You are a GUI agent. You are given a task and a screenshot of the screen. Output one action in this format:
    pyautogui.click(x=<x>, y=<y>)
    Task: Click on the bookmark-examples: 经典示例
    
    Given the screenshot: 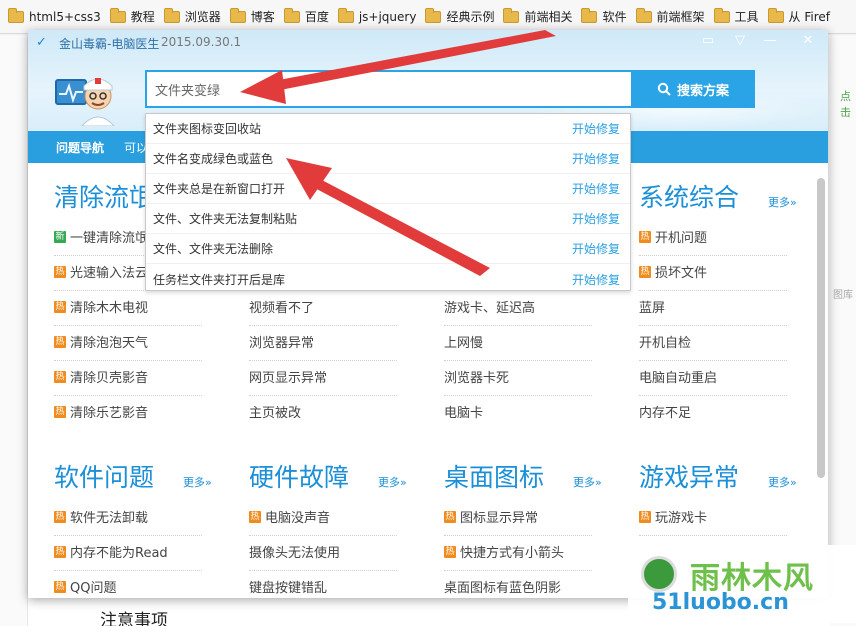 What is the action you would take?
    pyautogui.click(x=462, y=17)
    